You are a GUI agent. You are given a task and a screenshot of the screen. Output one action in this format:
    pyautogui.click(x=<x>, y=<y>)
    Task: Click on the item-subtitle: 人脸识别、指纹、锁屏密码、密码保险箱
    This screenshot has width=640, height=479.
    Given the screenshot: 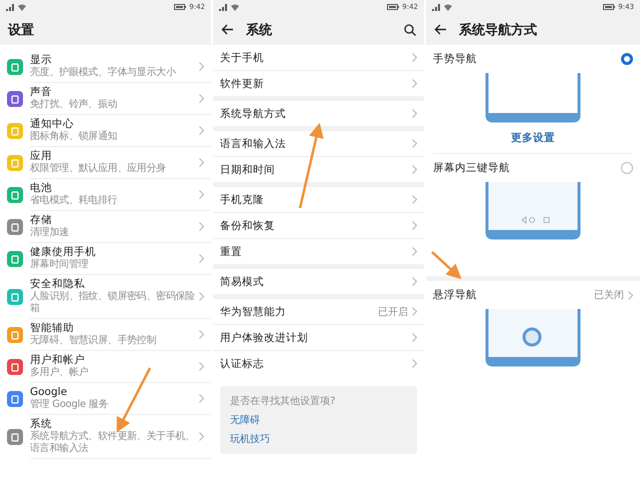 What is the action you would take?
    pyautogui.click(x=112, y=303)
    